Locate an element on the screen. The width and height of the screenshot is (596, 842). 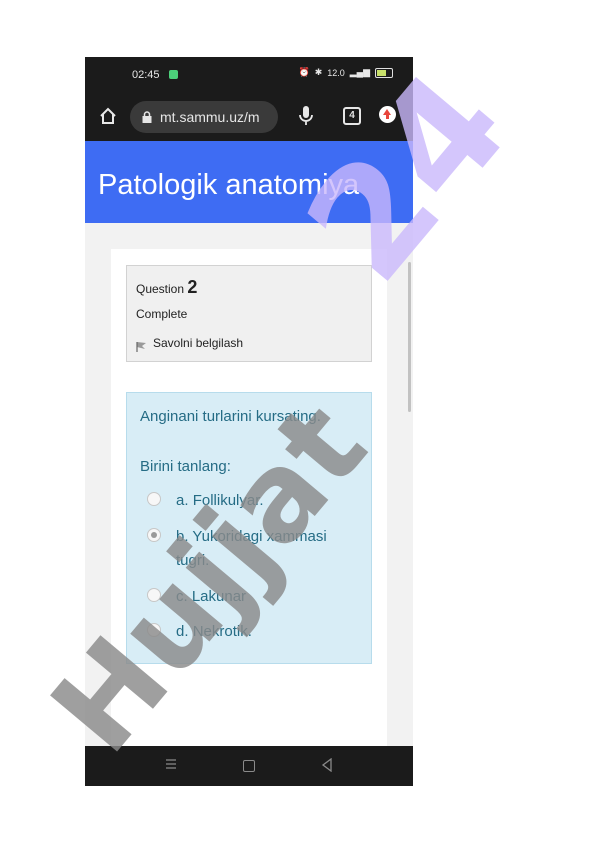
answer-text-a: a. Follikulyar. is located at coordinates (220, 500).